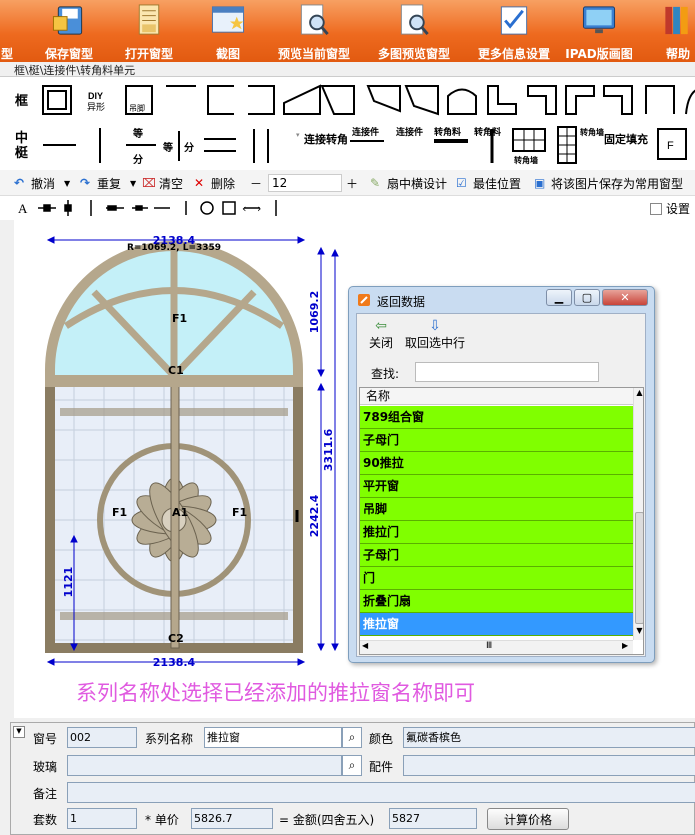 The height and width of the screenshot is (835, 695). I want to click on grid-row: 折叠门扇, so click(496, 601).